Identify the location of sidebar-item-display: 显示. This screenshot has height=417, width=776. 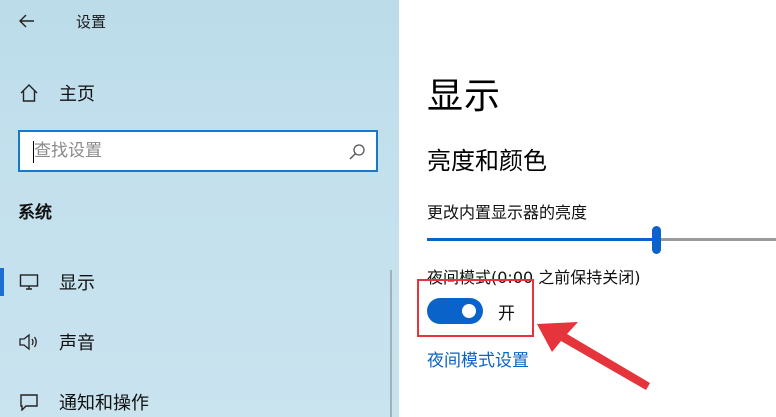
(199, 282).